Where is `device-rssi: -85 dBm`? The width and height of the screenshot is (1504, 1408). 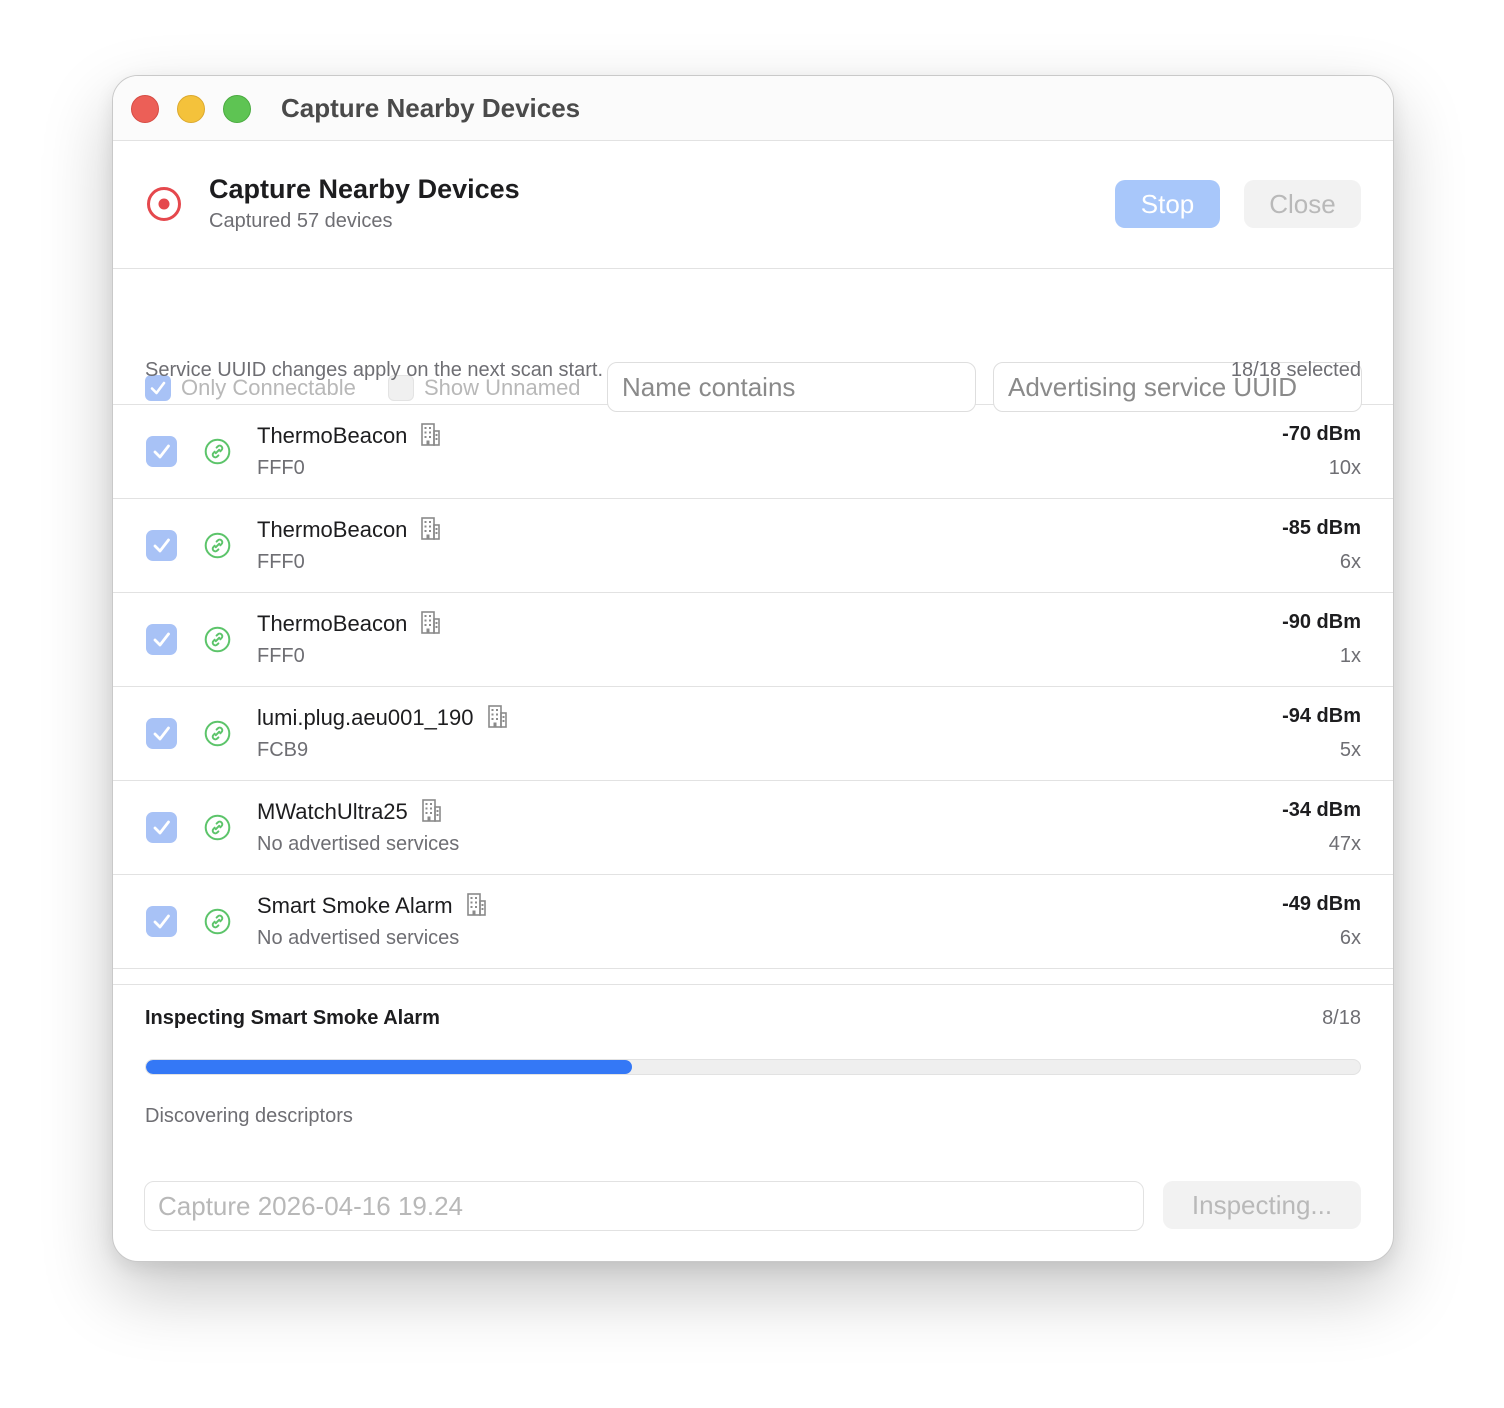 device-rssi: -85 dBm is located at coordinates (1321, 528).